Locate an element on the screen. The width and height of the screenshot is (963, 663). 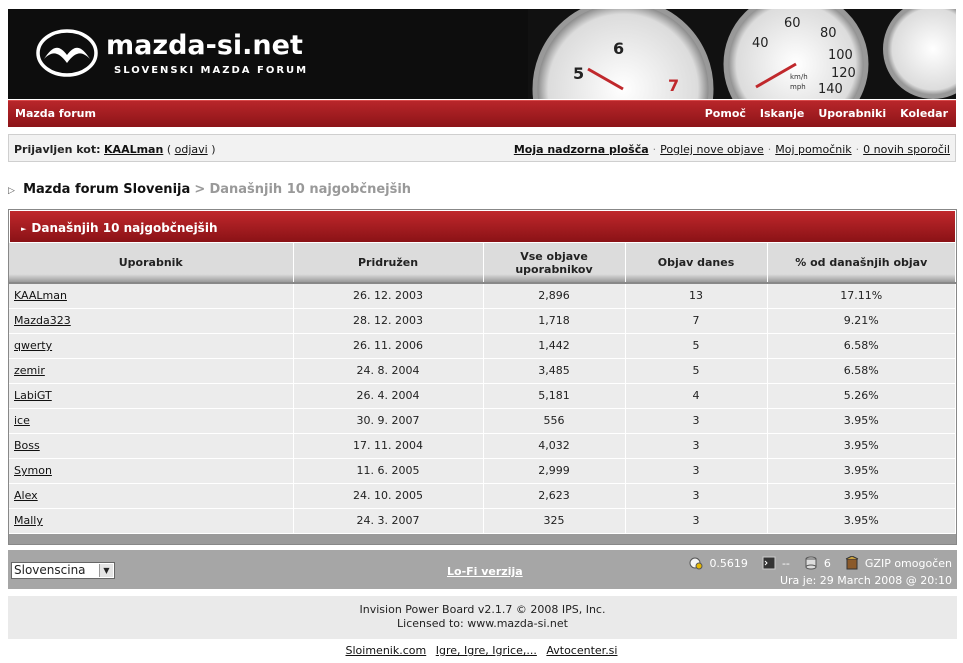
table-cell: 6.58% is located at coordinates (861, 371).